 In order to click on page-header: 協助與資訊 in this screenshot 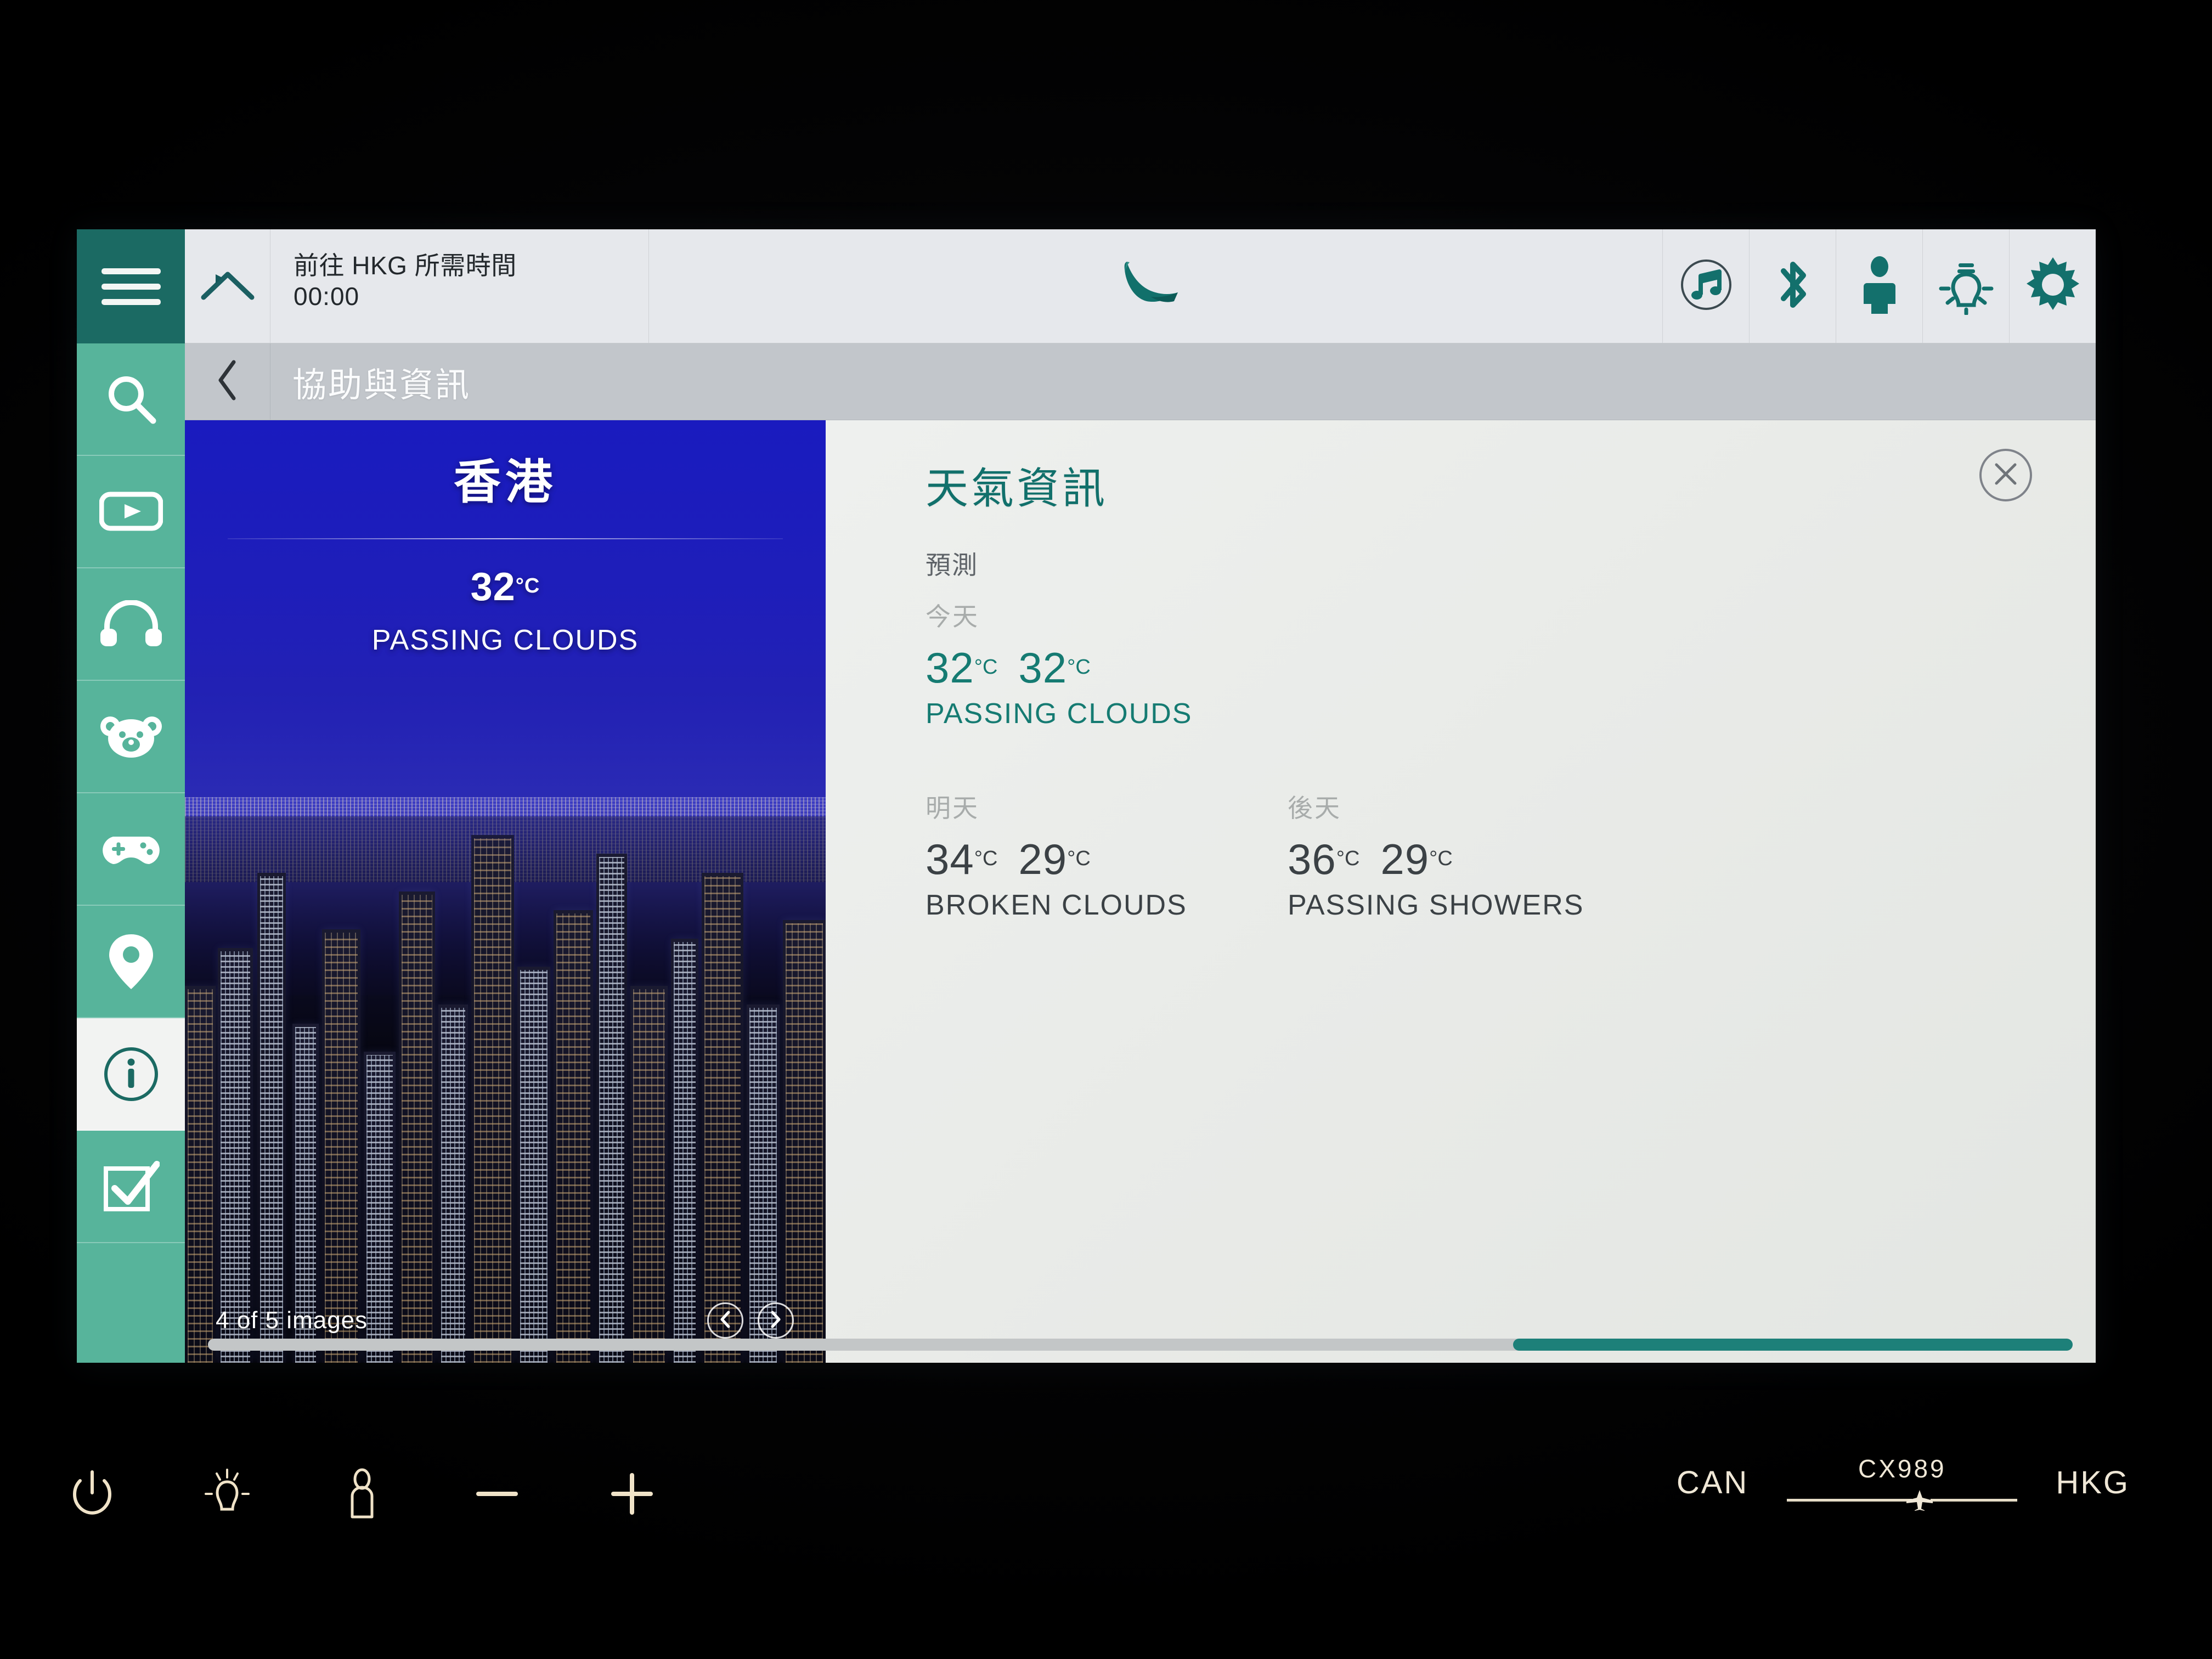, I will do `click(1140, 381)`.